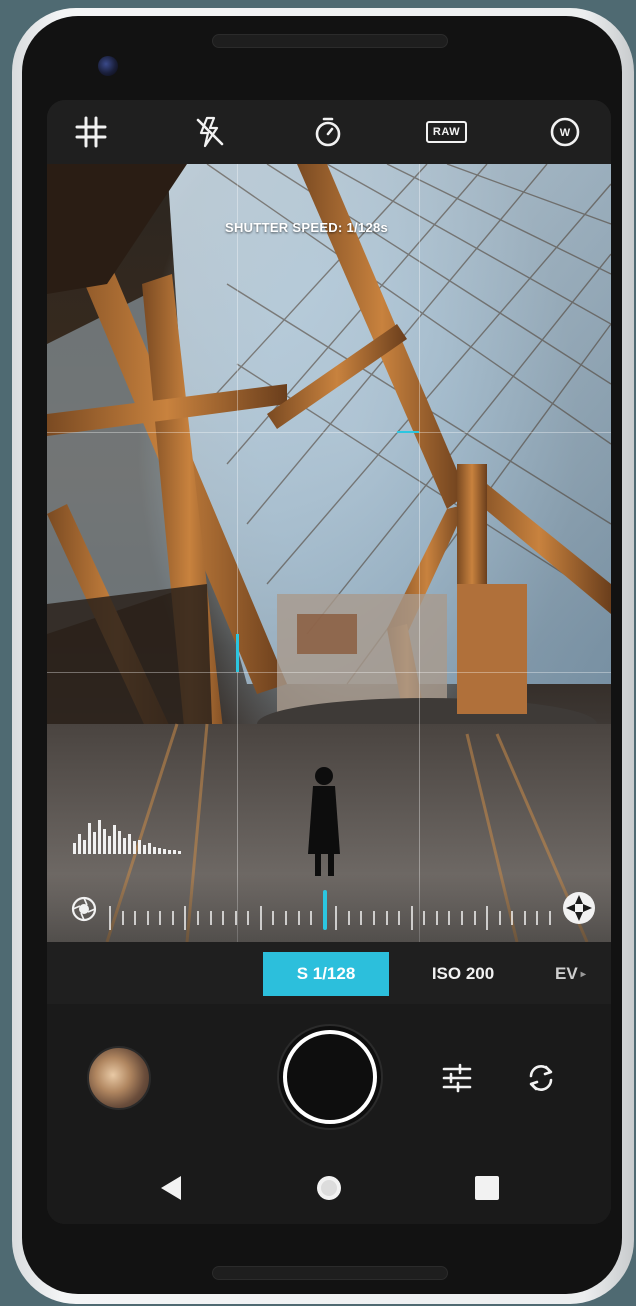  What do you see at coordinates (326, 974) in the screenshot?
I see `shutter-mode-tab: S 1/128` at bounding box center [326, 974].